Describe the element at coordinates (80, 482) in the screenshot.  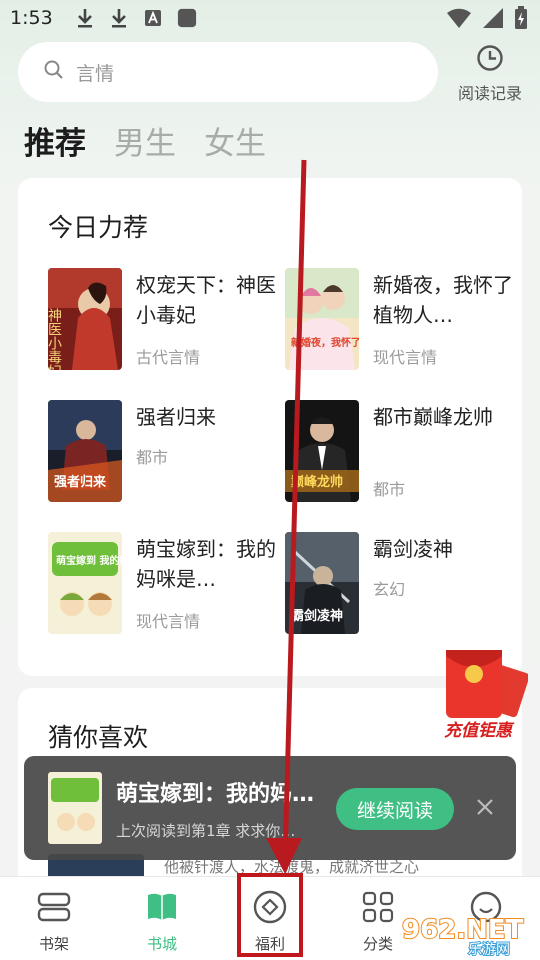
I see `cover-text: 强者归来` at that location.